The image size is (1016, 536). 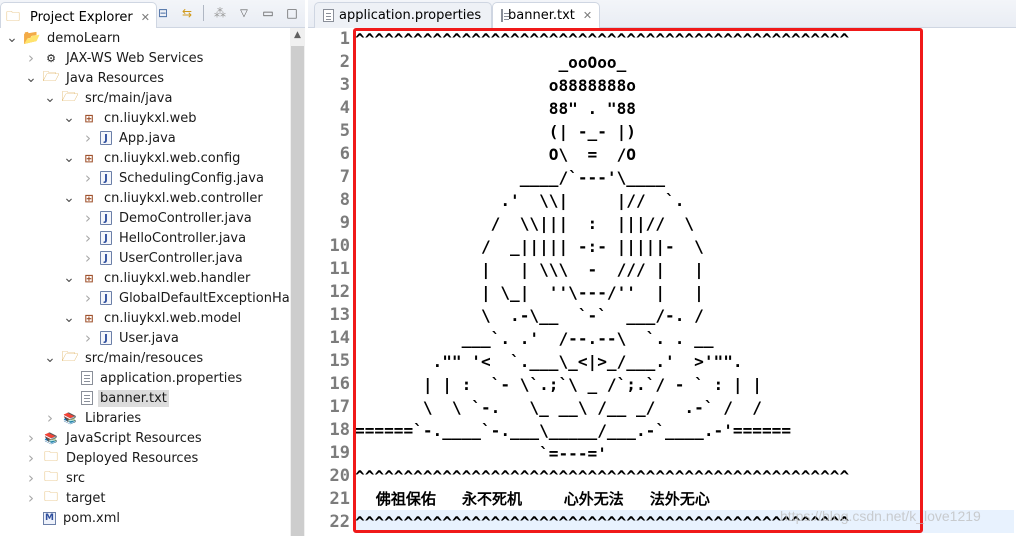 I want to click on tree-item: › 📚 JavaScript Resources, so click(x=114, y=438).